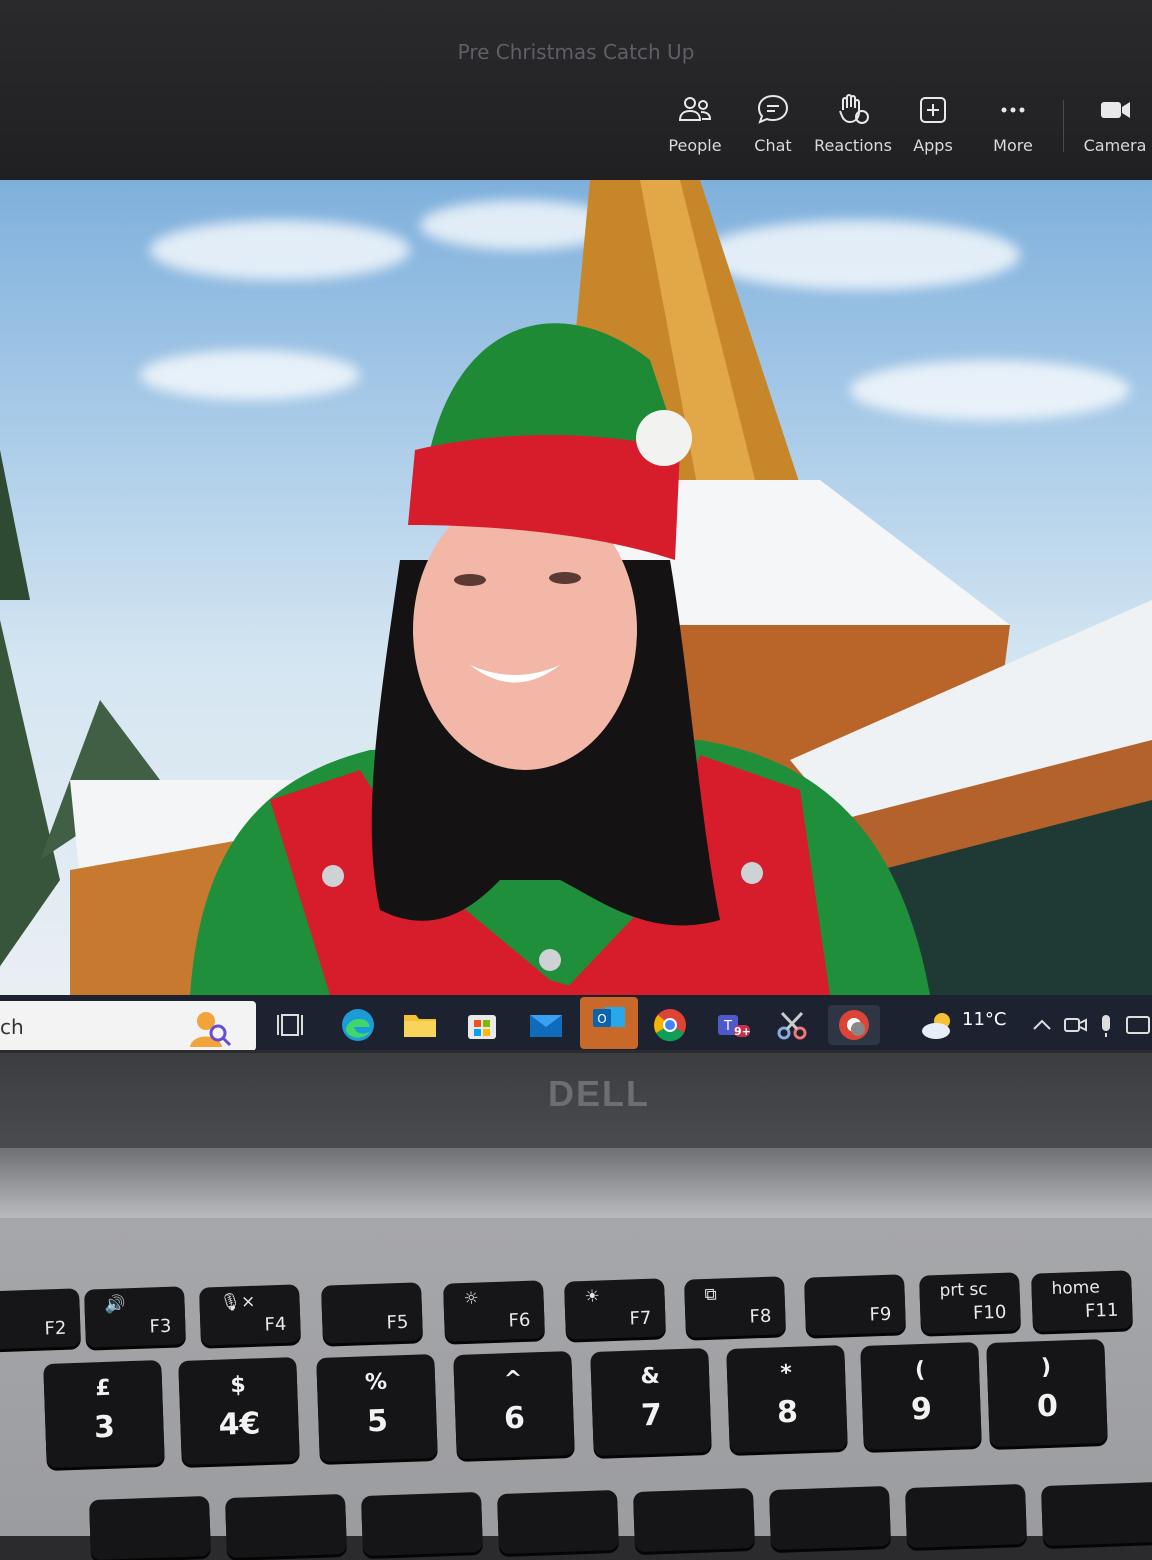 Image resolution: width=1152 pixels, height=1560 pixels. I want to click on store-icon, so click(482, 1027).